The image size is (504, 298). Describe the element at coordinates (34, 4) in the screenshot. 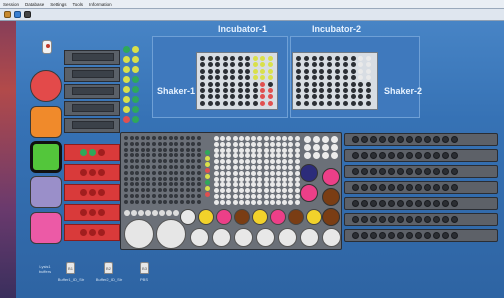

I see `menu-database: Database` at that location.